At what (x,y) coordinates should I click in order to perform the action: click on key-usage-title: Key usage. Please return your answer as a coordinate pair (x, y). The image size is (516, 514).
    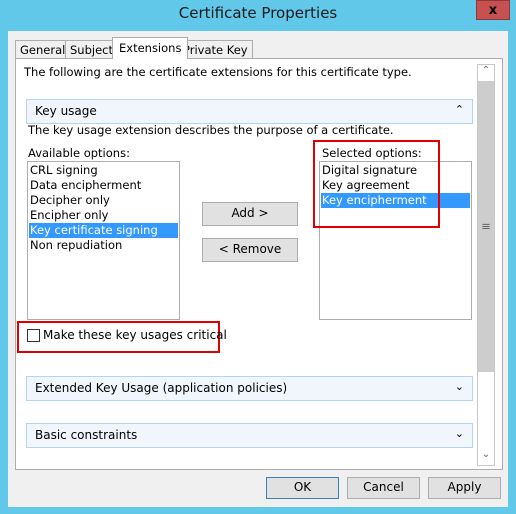
    Looking at the image, I should click on (66, 111).